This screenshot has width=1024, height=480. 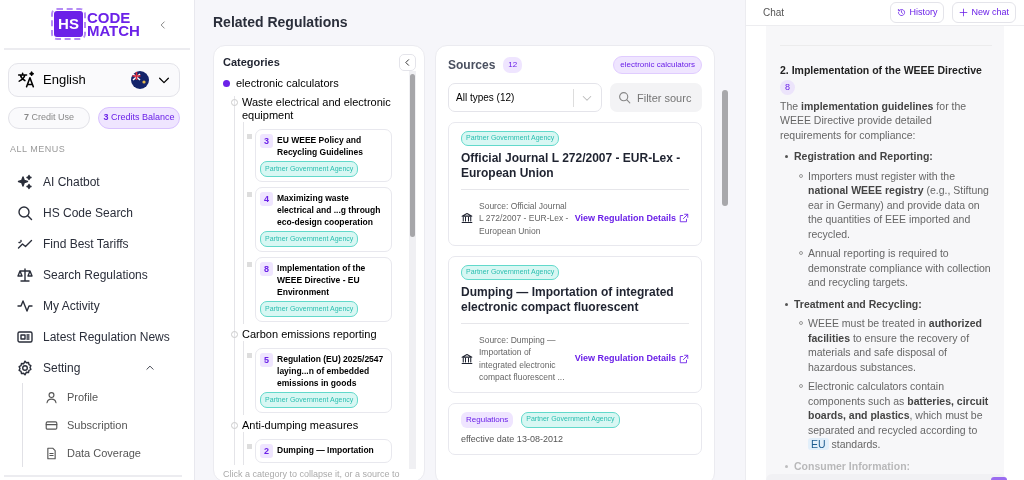 I want to click on submenu-item: Data Coverage, so click(x=93, y=453).